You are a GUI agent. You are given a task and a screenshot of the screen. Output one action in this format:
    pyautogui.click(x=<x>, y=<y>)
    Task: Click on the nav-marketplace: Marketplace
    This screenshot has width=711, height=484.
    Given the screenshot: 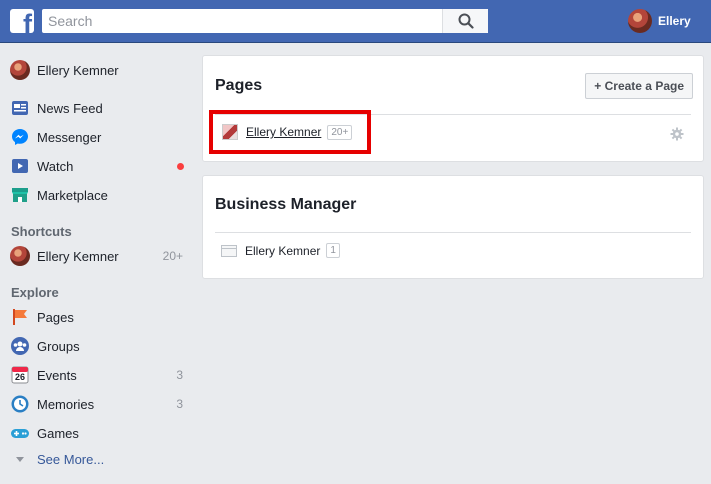 What is the action you would take?
    pyautogui.click(x=99, y=195)
    